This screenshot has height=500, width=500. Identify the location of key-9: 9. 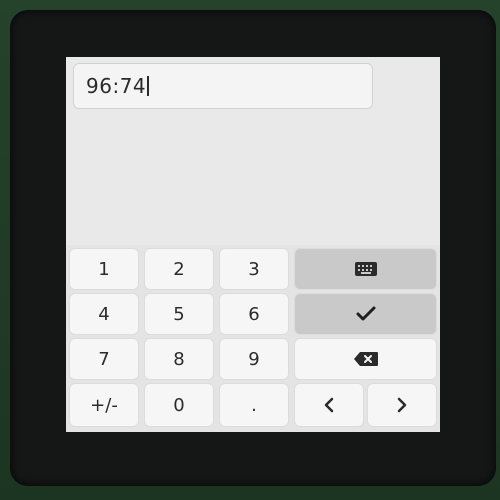
(254, 359).